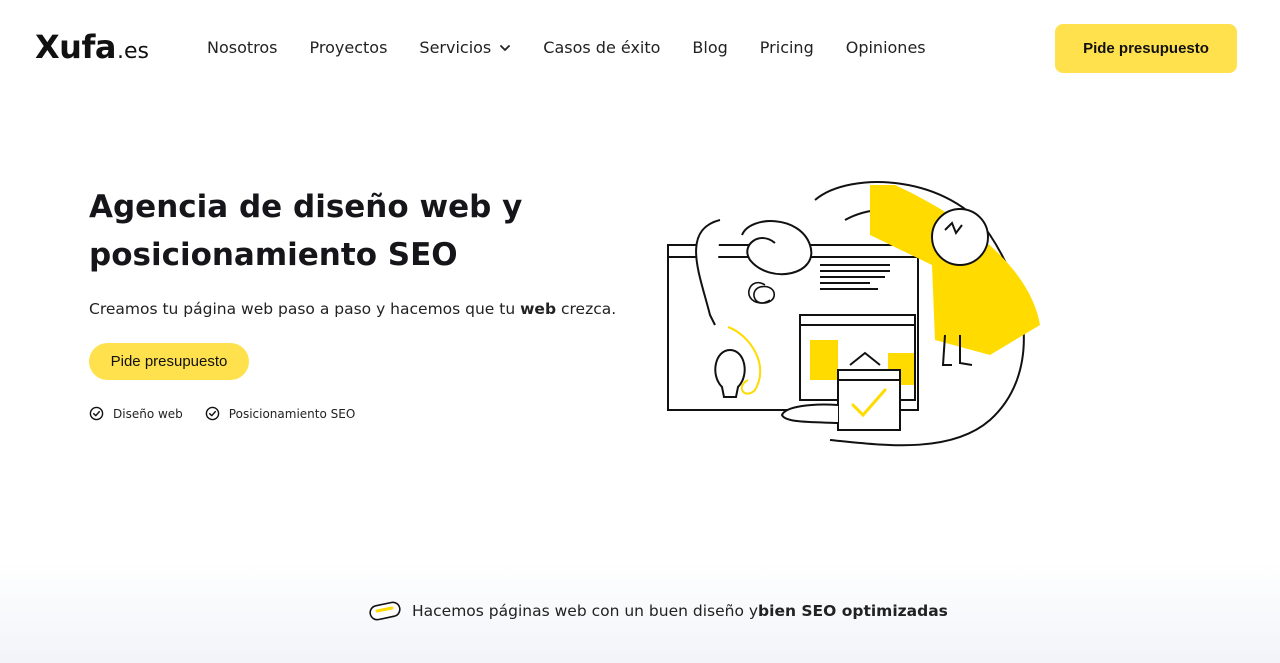  I want to click on illus-person-head, so click(960, 237).